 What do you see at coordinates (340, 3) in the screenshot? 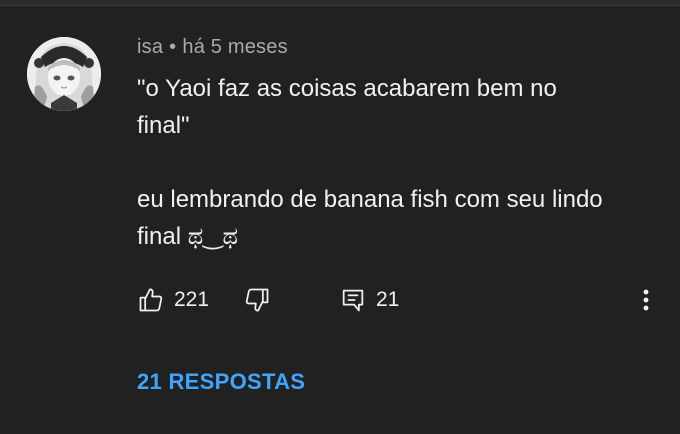
I see `top-divider` at bounding box center [340, 3].